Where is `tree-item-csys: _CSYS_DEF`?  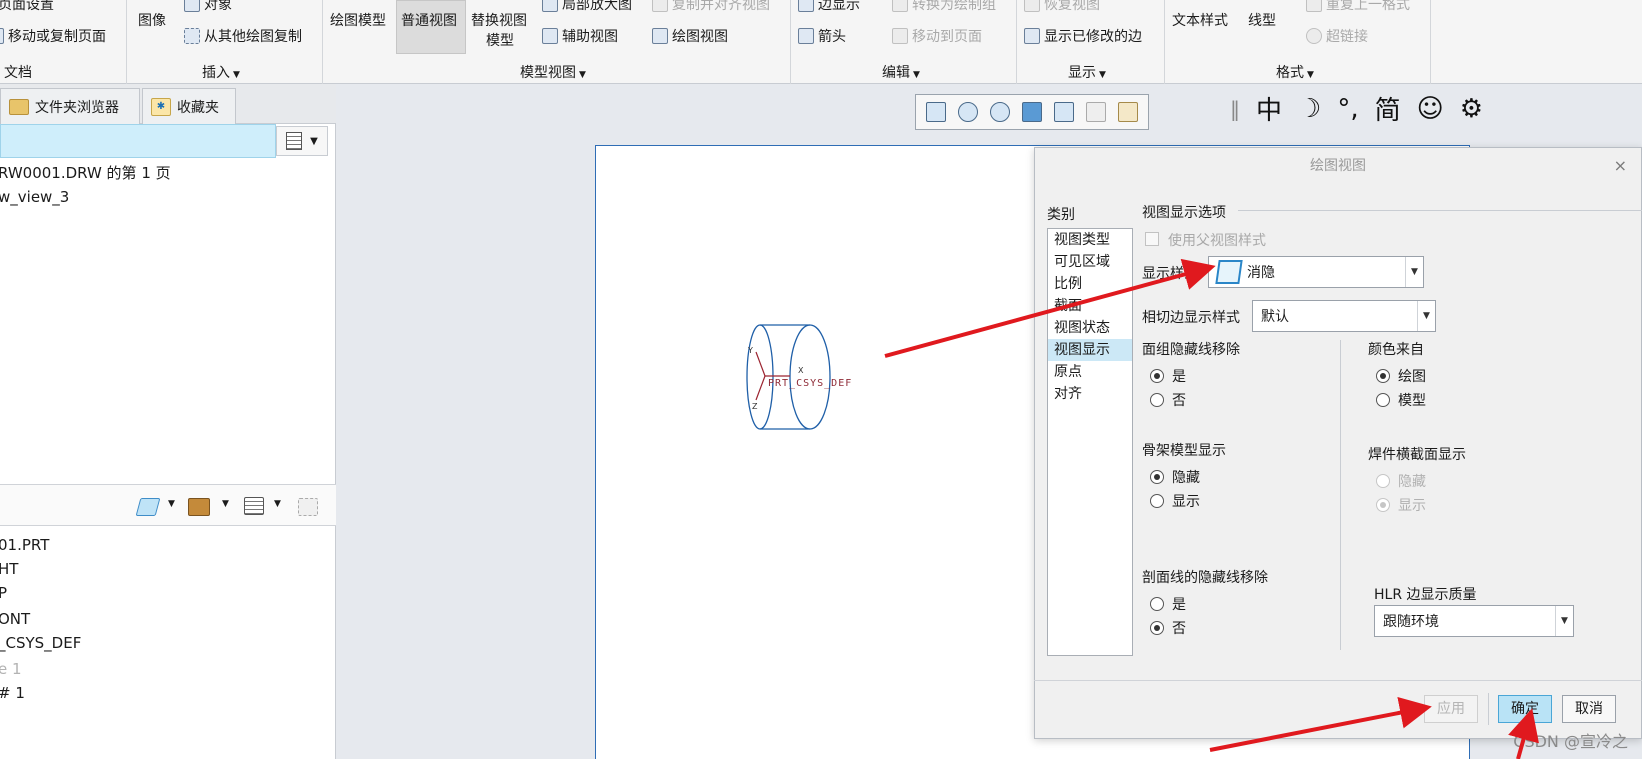
tree-item-csys: _CSYS_DEF is located at coordinates (40, 643).